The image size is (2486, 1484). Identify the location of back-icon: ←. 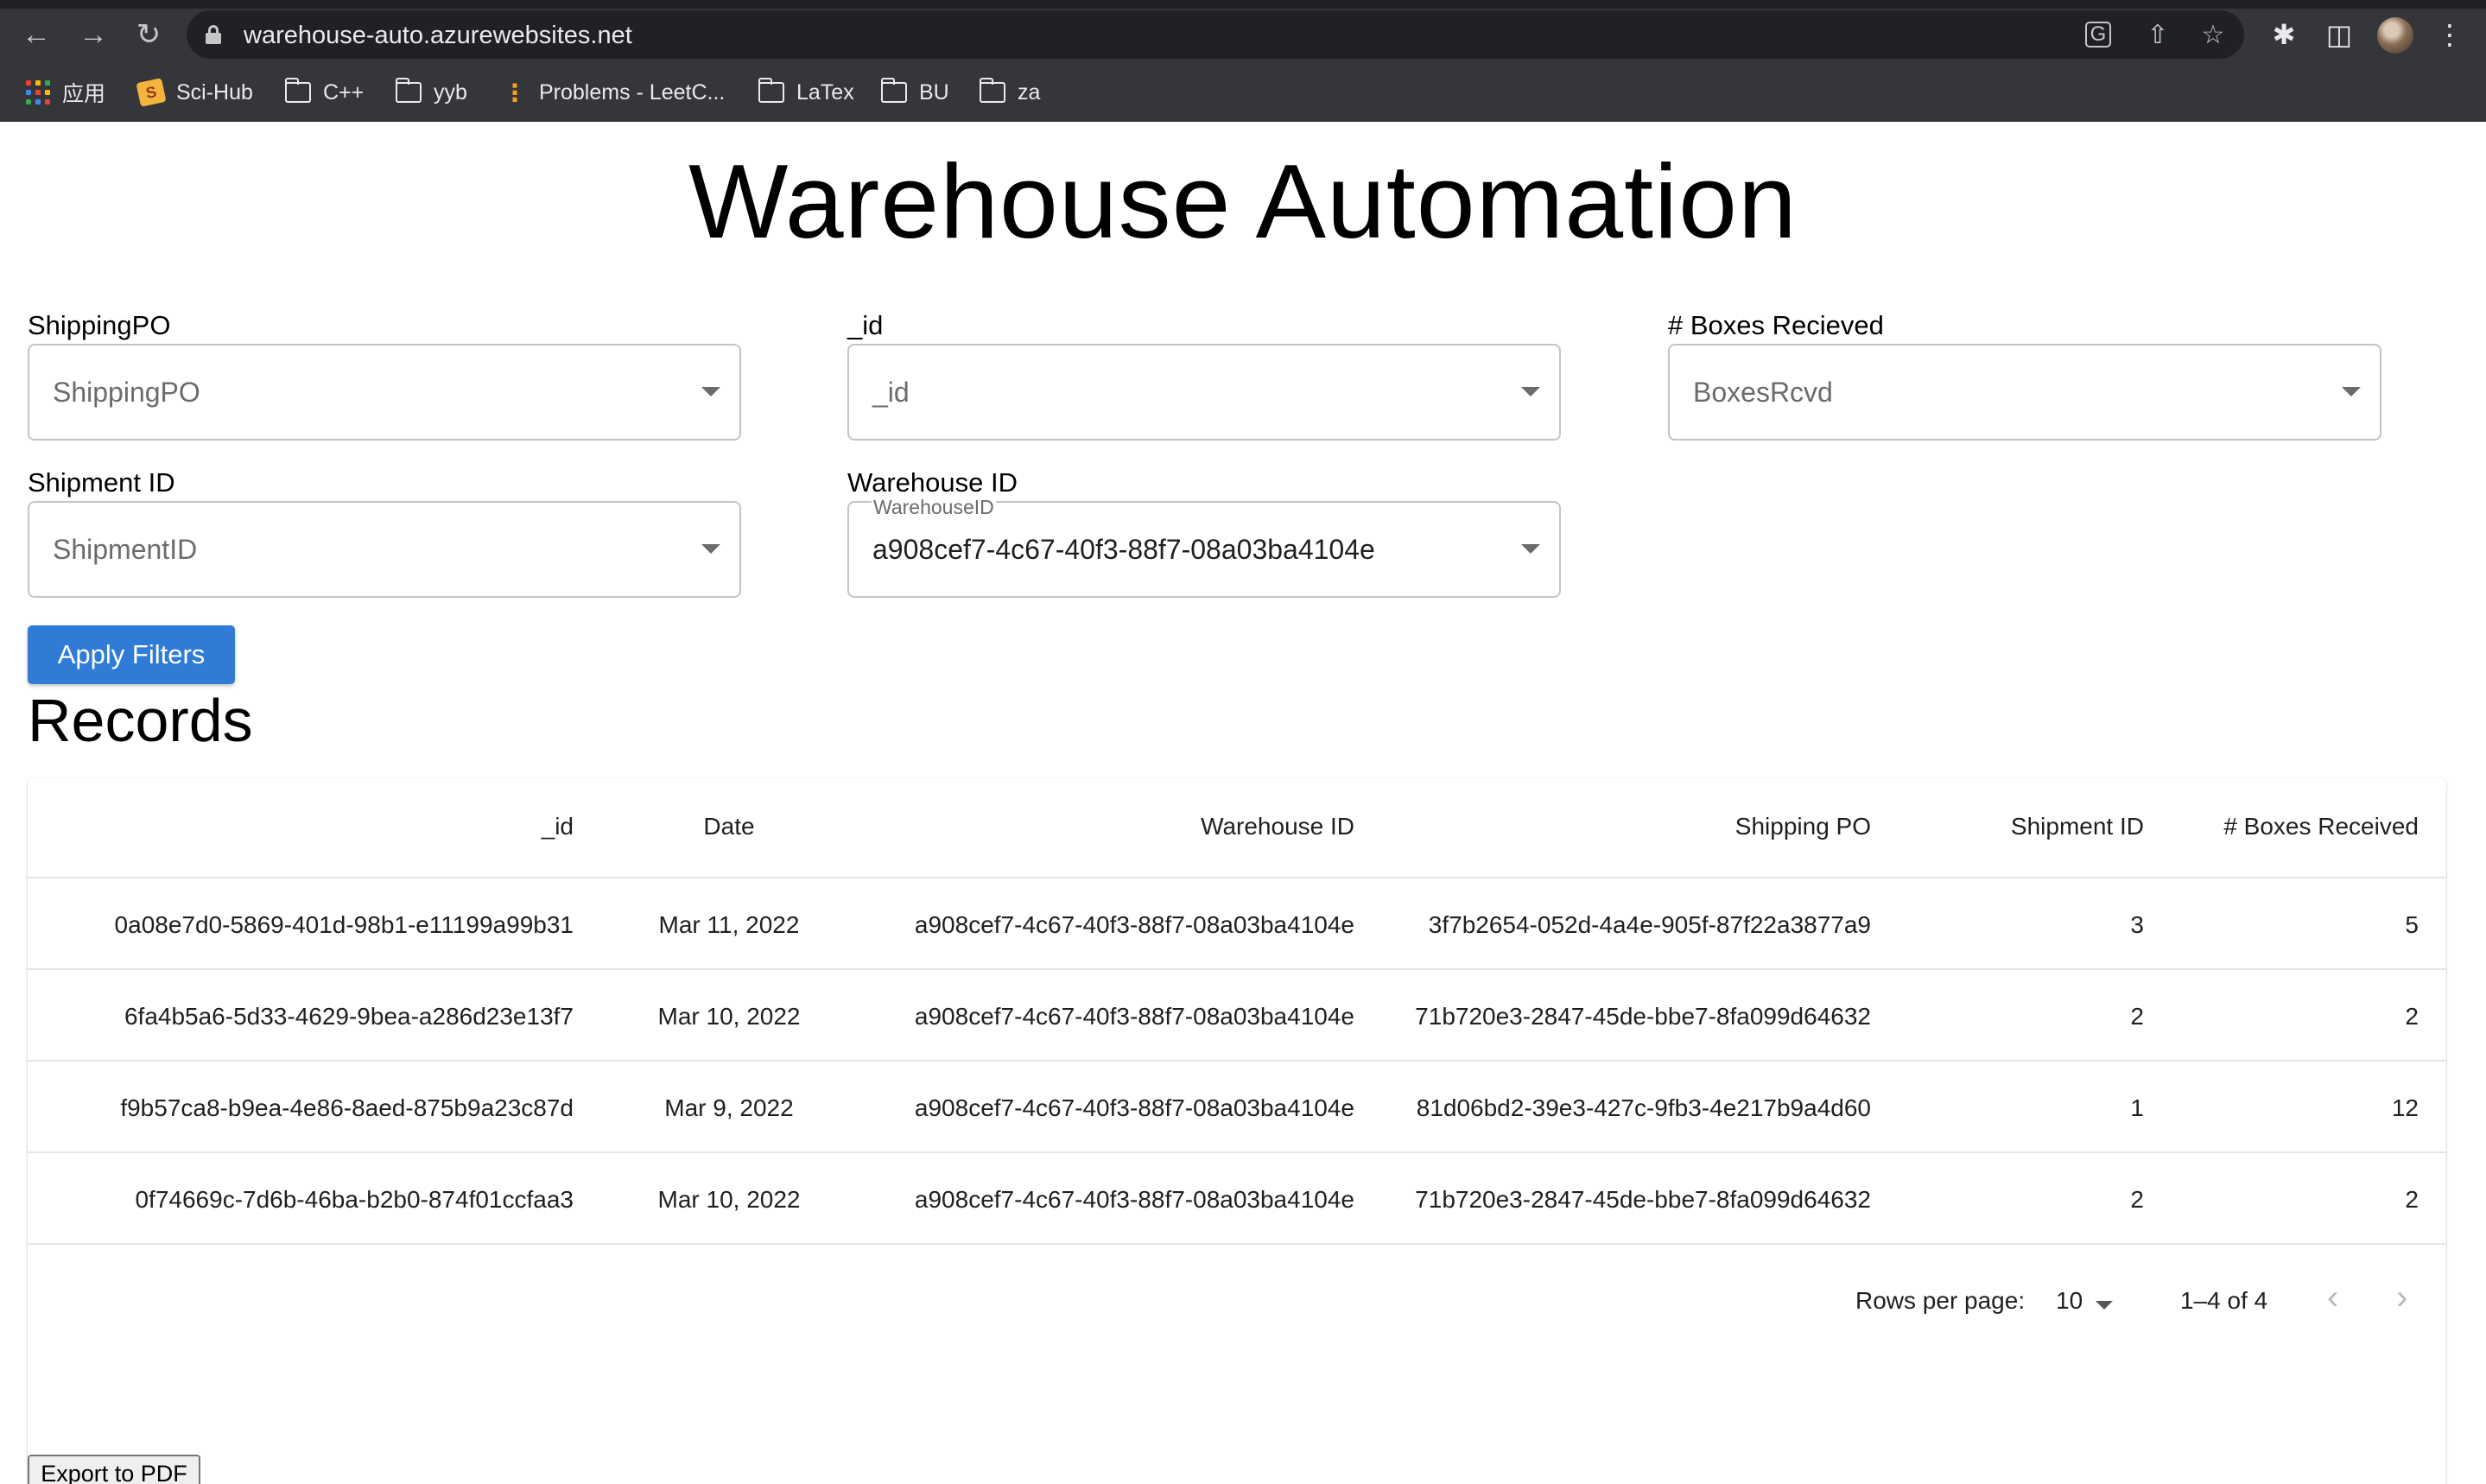
(36, 35).